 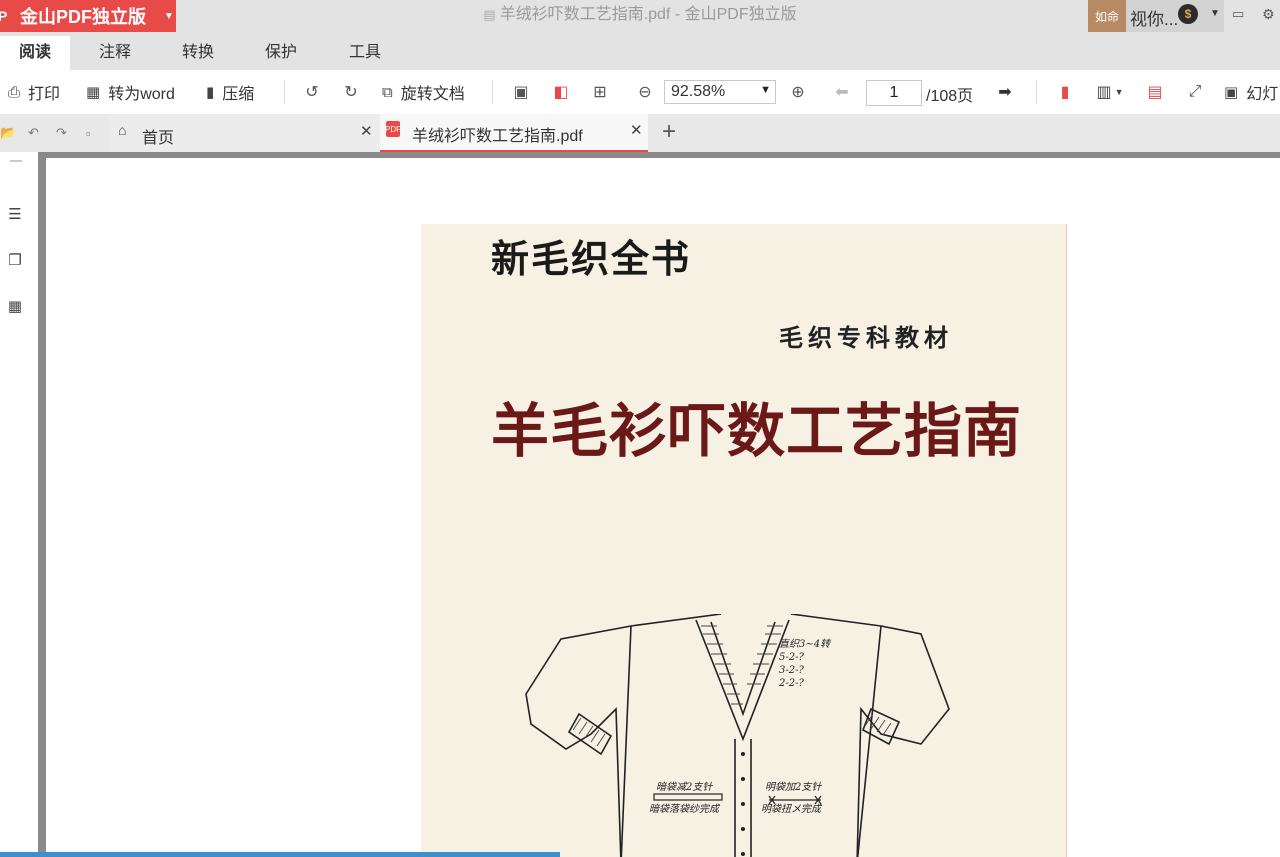 What do you see at coordinates (743, 798) in the screenshot?
I see `placket` at bounding box center [743, 798].